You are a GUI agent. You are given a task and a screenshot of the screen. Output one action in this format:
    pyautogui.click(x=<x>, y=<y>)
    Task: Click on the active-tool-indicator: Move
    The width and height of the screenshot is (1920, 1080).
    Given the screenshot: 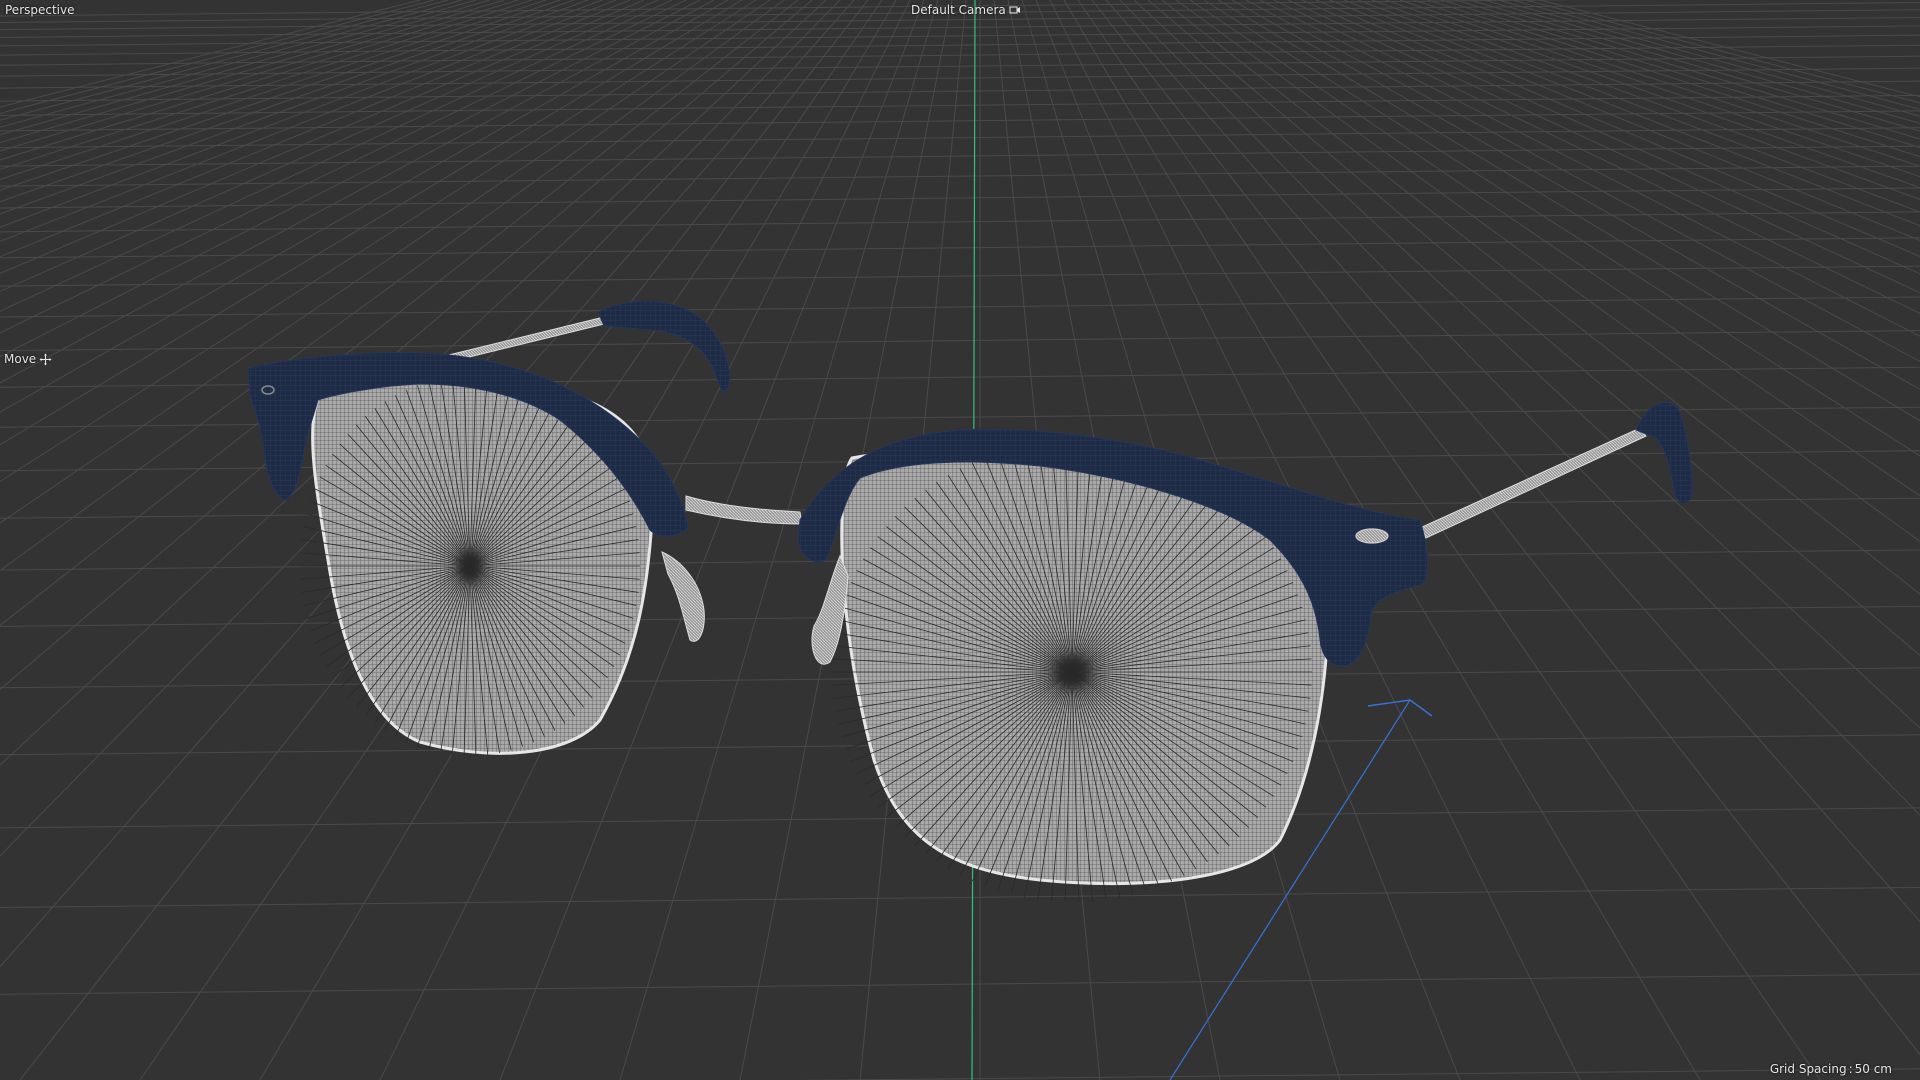 What is the action you would take?
    pyautogui.click(x=28, y=359)
    